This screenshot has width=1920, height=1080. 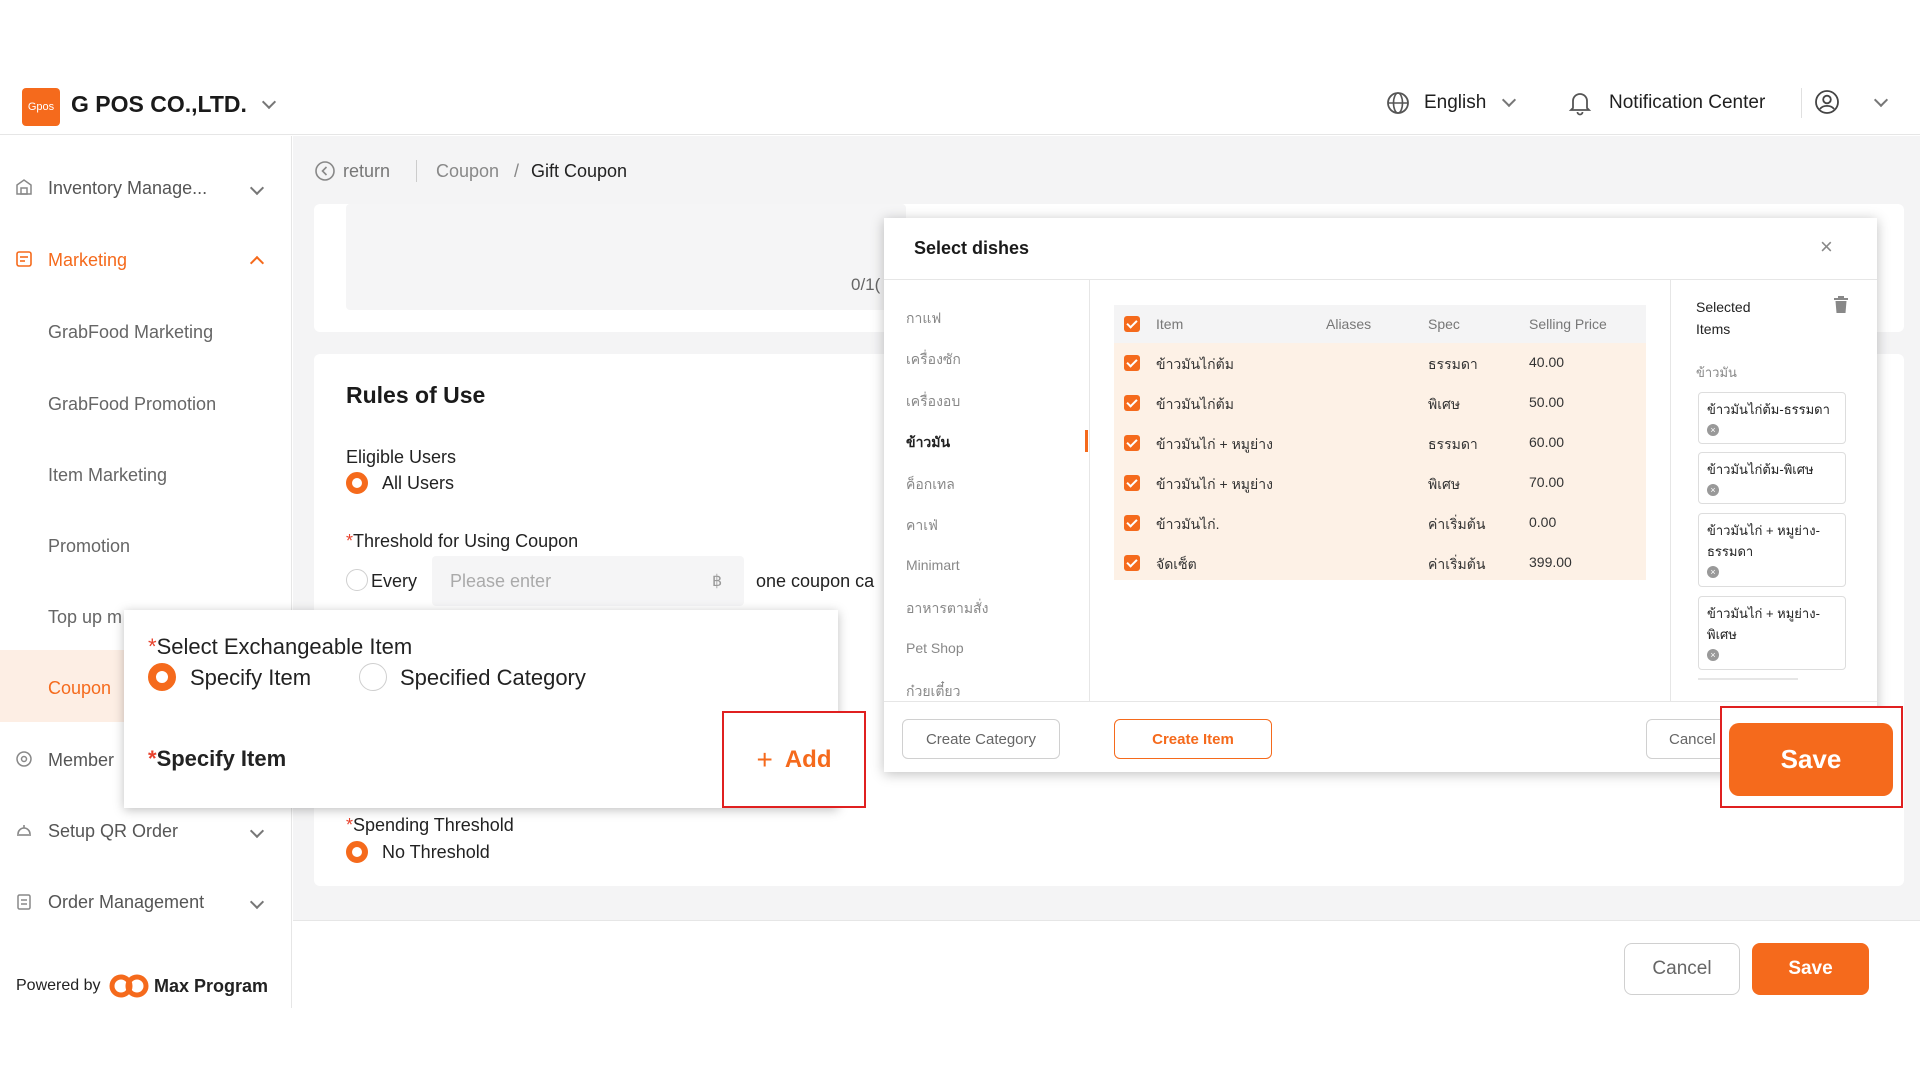 I want to click on category-item-active: ข้าวมัน, so click(x=928, y=443).